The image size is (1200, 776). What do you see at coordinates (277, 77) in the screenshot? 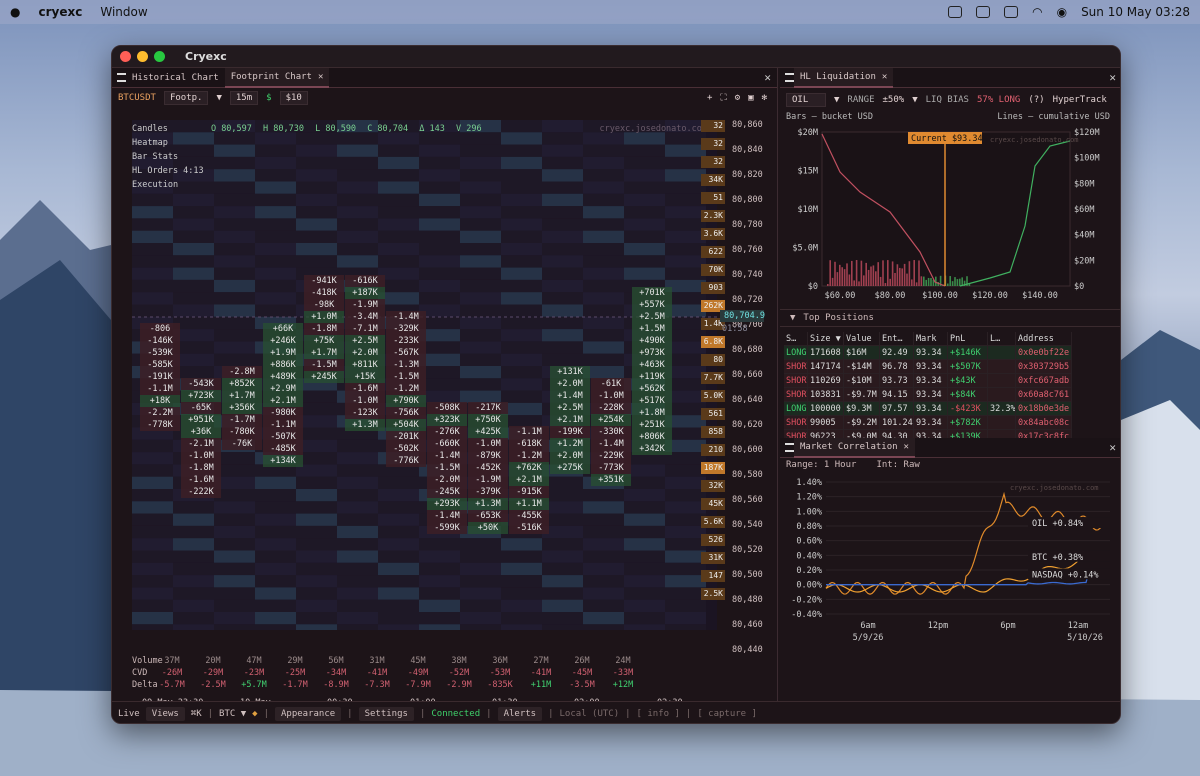
I see `tab-footprint-chart: Footprint Chart ✕` at bounding box center [277, 77].